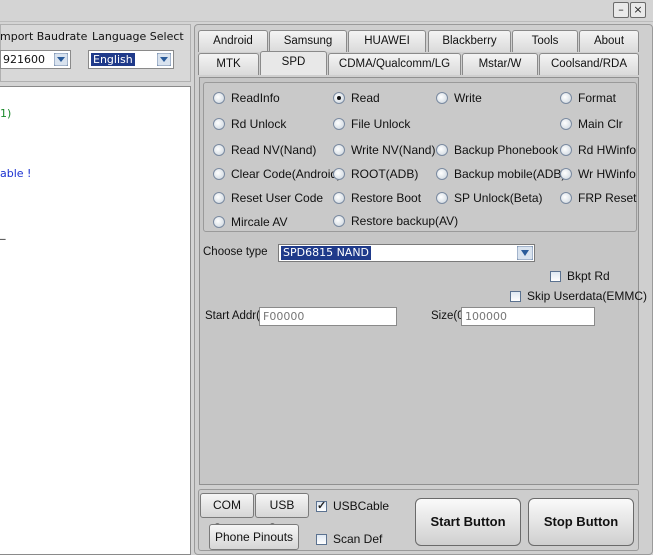 The image size is (653, 555). What do you see at coordinates (384, 150) in the screenshot?
I see `radio-write-nv-nand: Write NV(Nand)` at bounding box center [384, 150].